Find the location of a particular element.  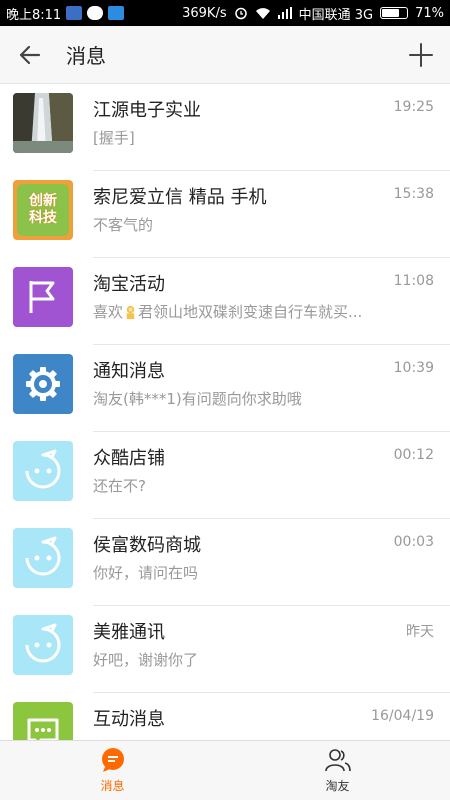

notification-app-icon is located at coordinates (74, 13).